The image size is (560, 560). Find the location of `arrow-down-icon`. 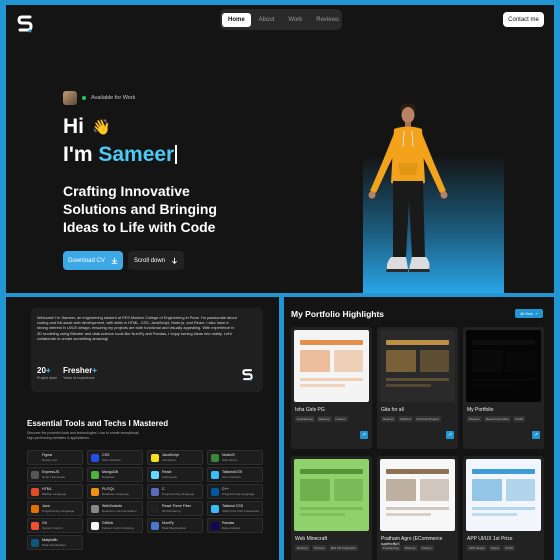

arrow-down-icon is located at coordinates (174, 260).